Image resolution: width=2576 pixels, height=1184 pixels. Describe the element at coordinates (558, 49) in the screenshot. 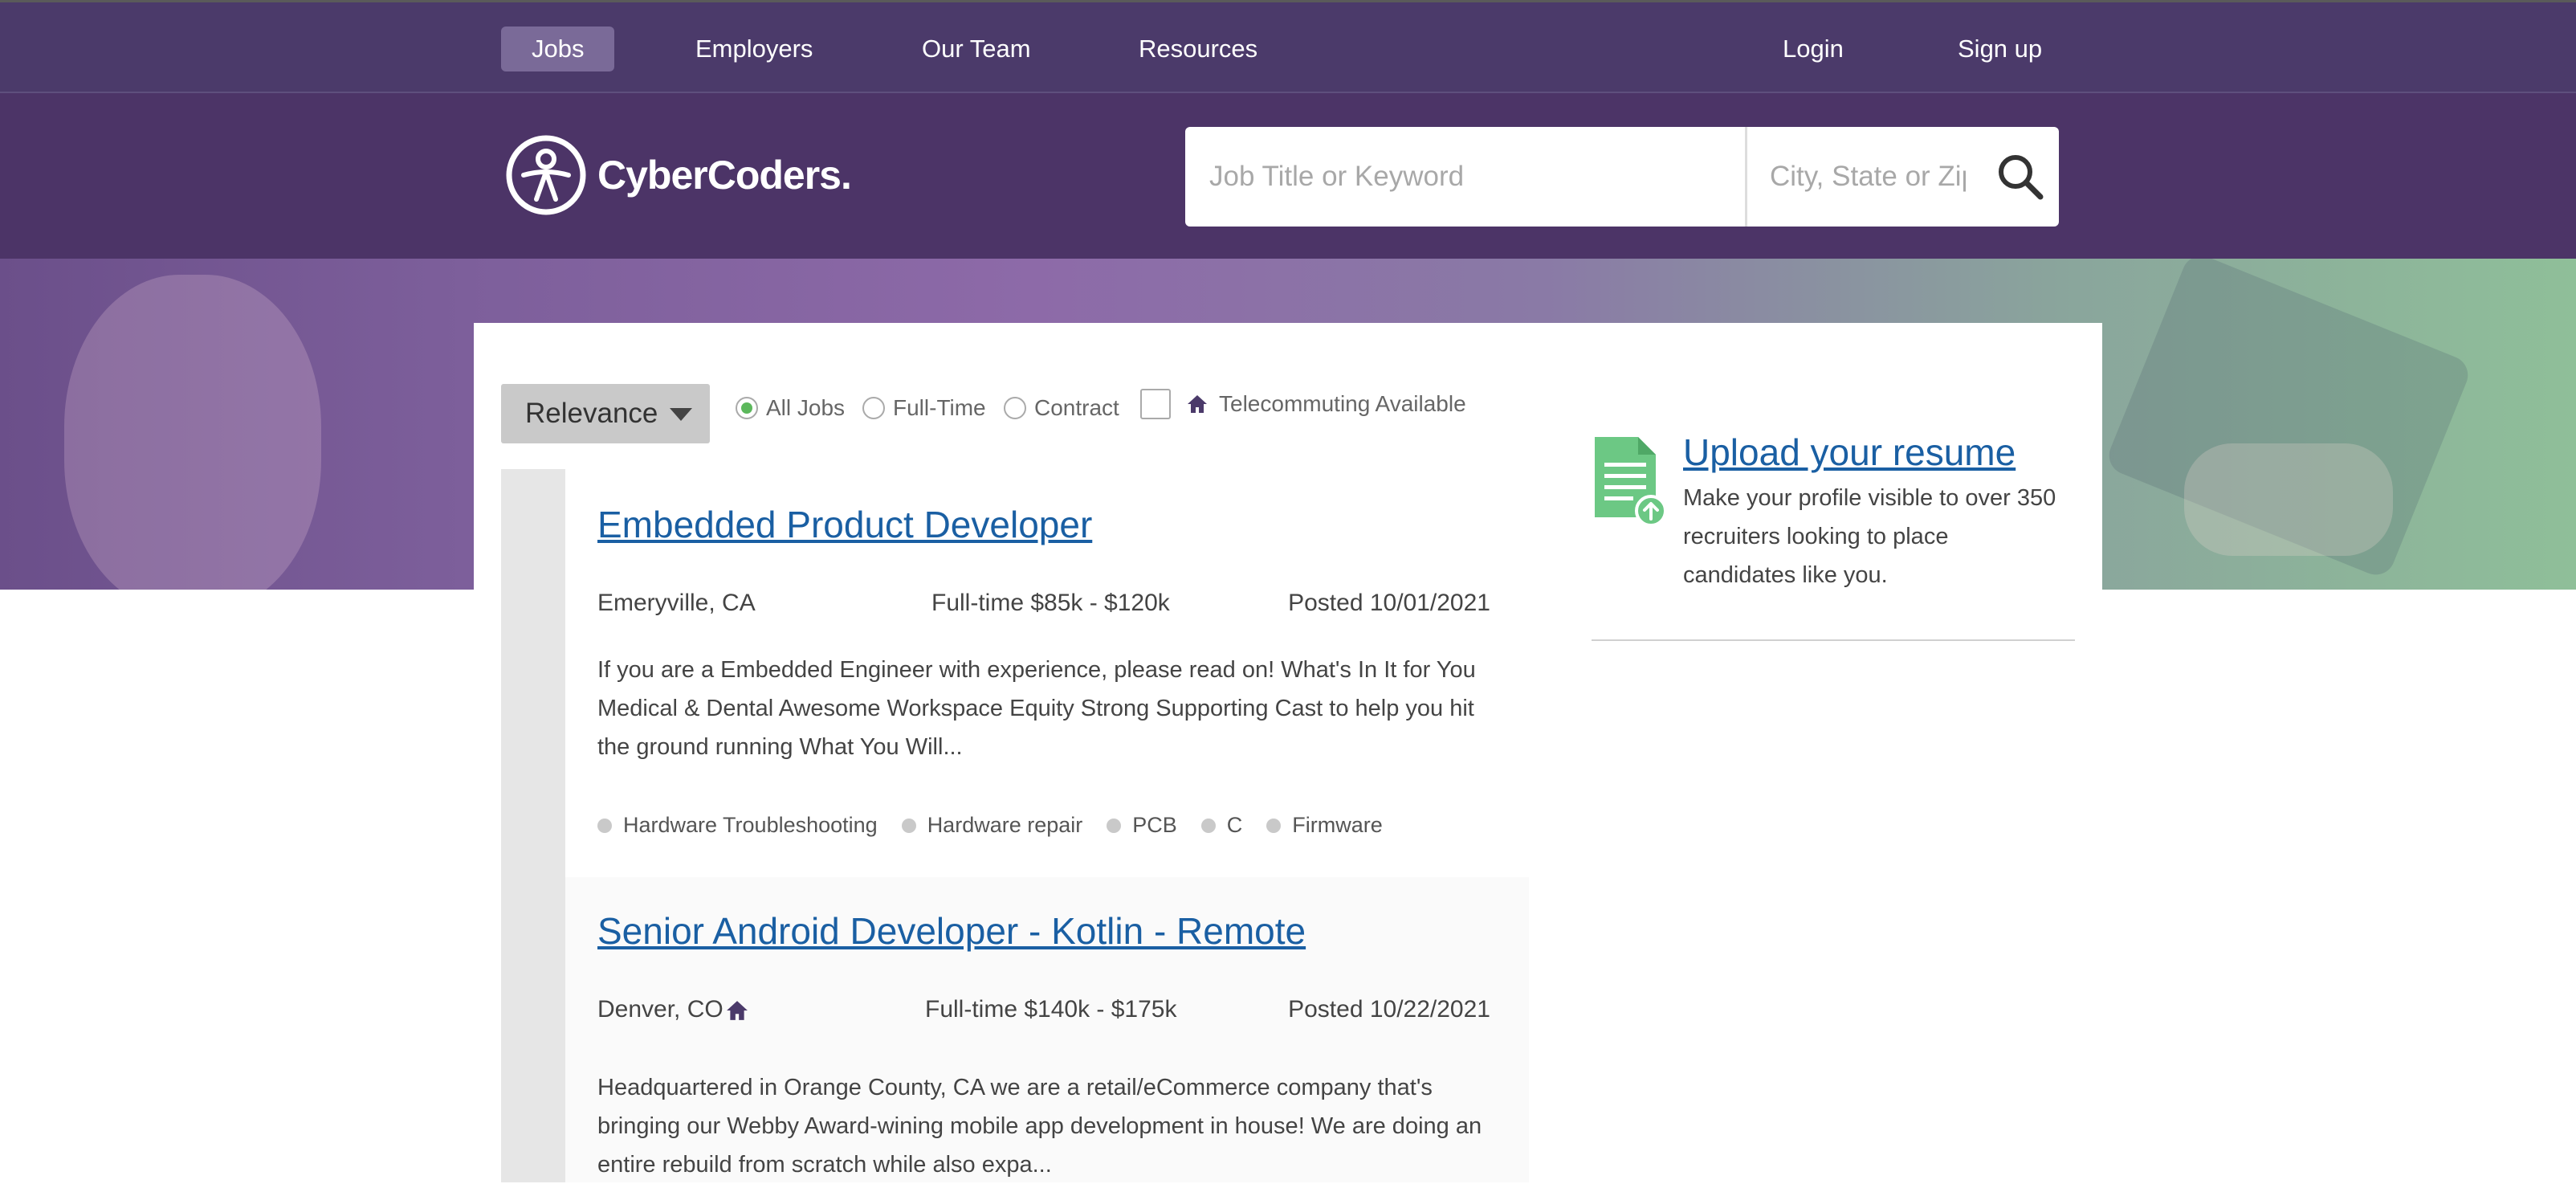

I see `nav-jobs: Jobs` at that location.